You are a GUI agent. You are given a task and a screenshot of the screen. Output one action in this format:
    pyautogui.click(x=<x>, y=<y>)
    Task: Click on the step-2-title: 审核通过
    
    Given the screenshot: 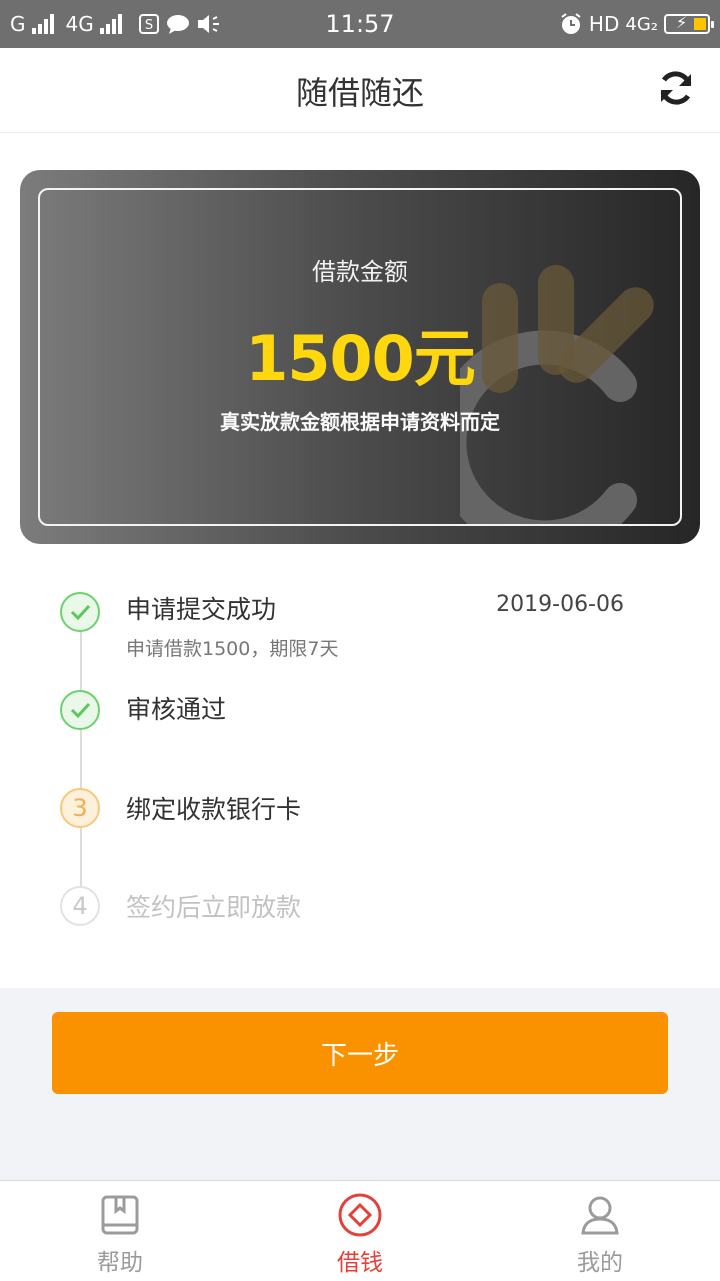 What is the action you would take?
    pyautogui.click(x=176, y=709)
    